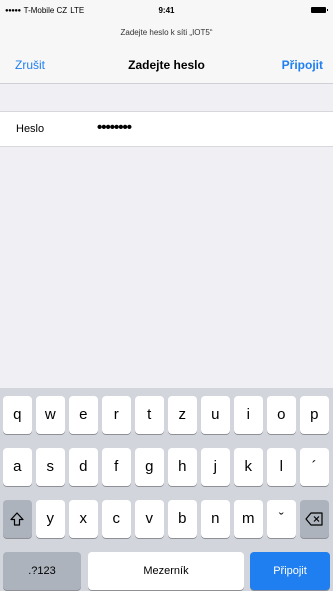 The width and height of the screenshot is (333, 591). I want to click on key-o: o, so click(281, 415).